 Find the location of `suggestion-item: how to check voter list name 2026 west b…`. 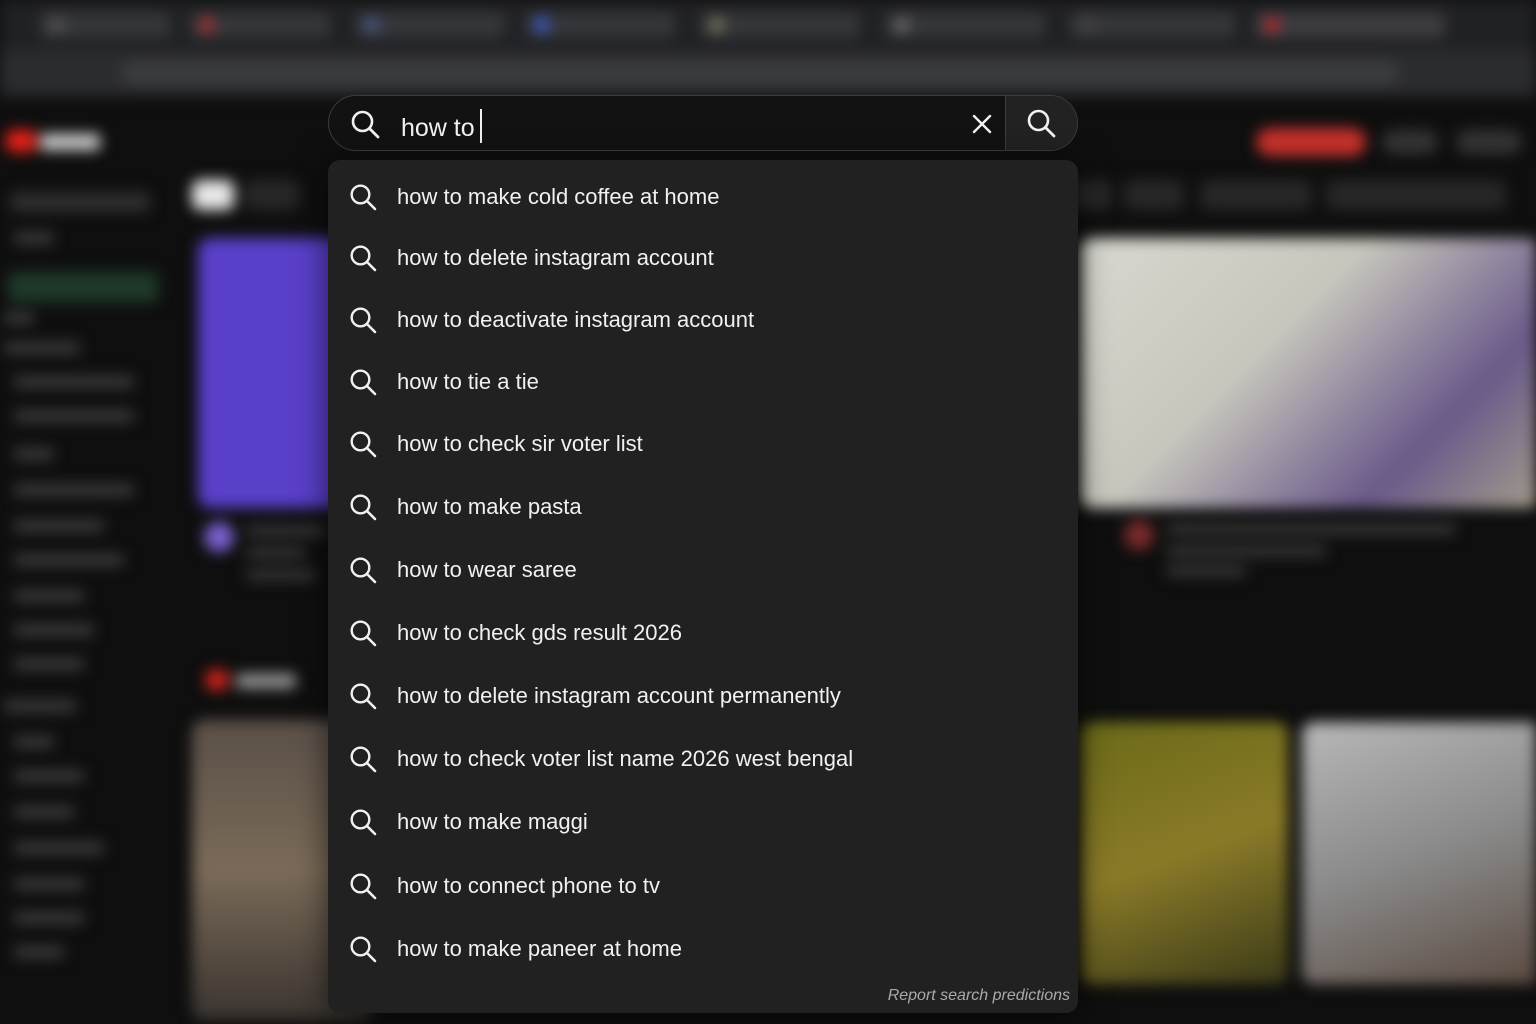

suggestion-item: how to check voter list name 2026 west b… is located at coordinates (703, 759).